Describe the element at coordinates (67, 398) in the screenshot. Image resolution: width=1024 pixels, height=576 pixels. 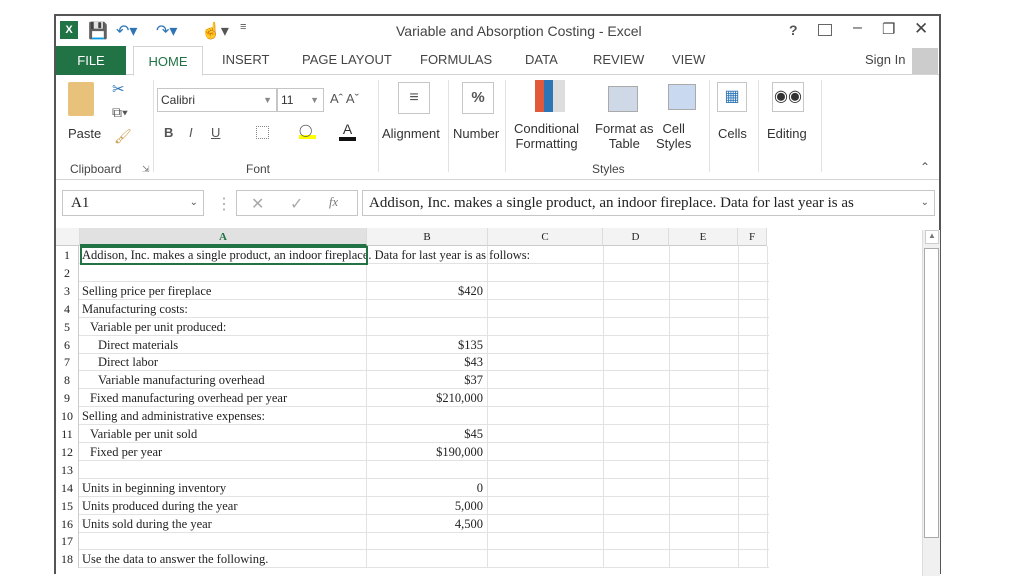
I see `row-number: 9` at that location.